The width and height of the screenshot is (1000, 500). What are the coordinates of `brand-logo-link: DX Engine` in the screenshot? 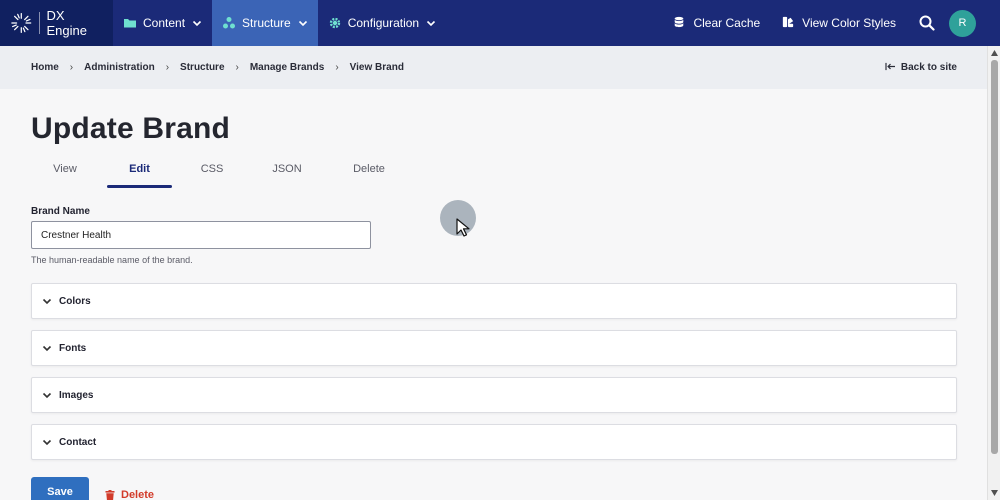 It's located at (56, 23).